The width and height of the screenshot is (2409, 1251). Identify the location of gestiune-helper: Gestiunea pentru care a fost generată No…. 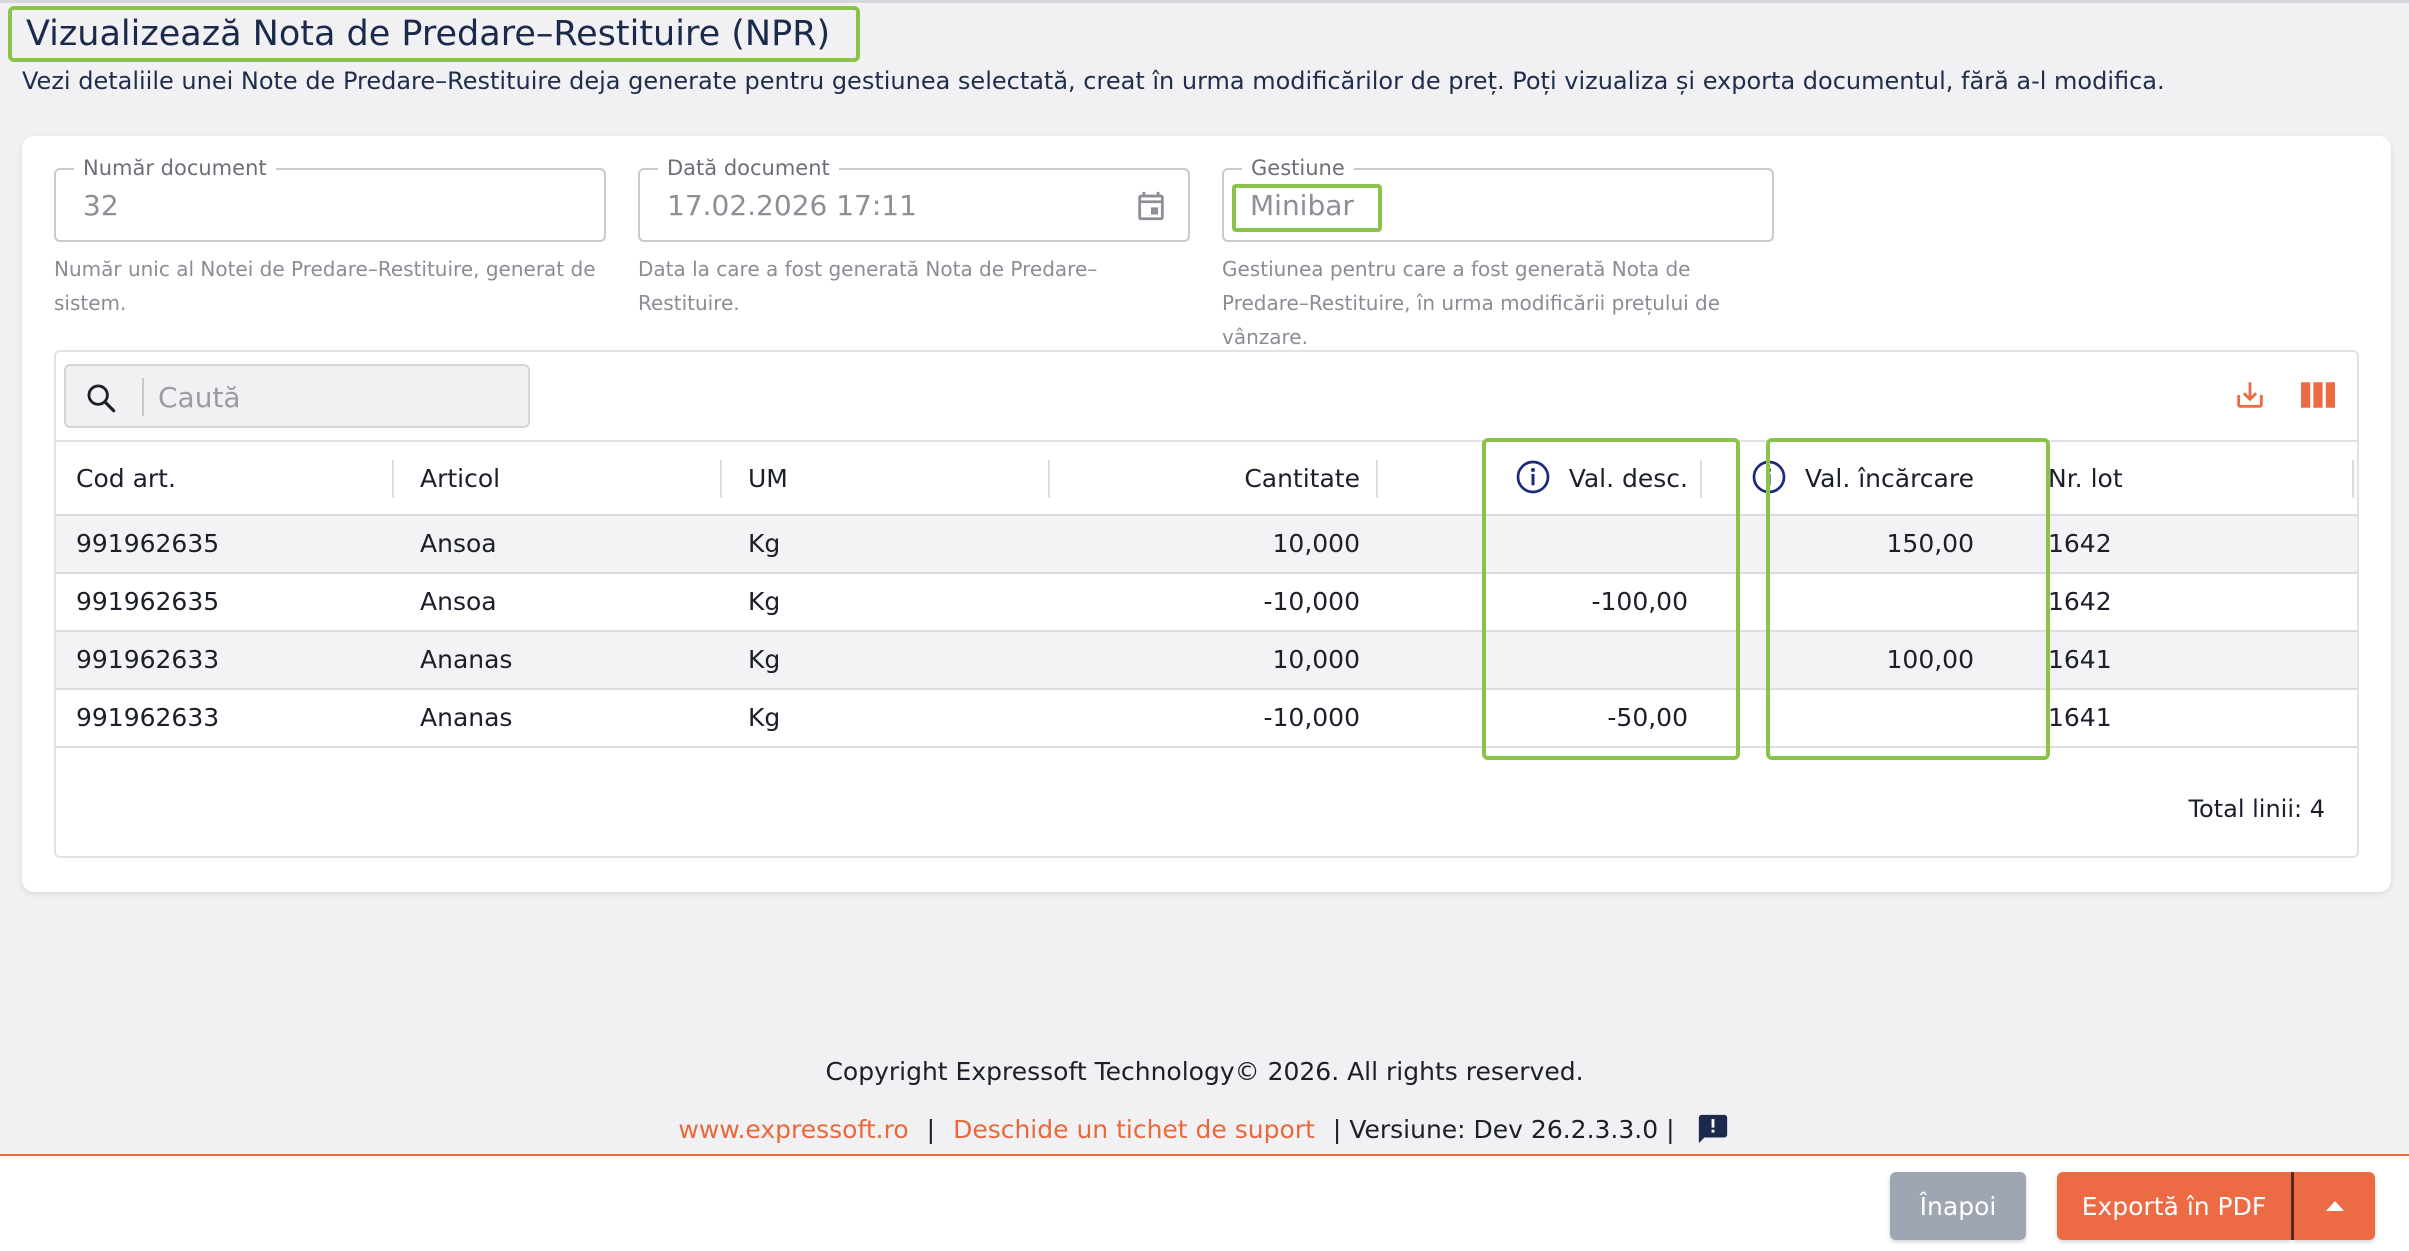
(1471, 303).